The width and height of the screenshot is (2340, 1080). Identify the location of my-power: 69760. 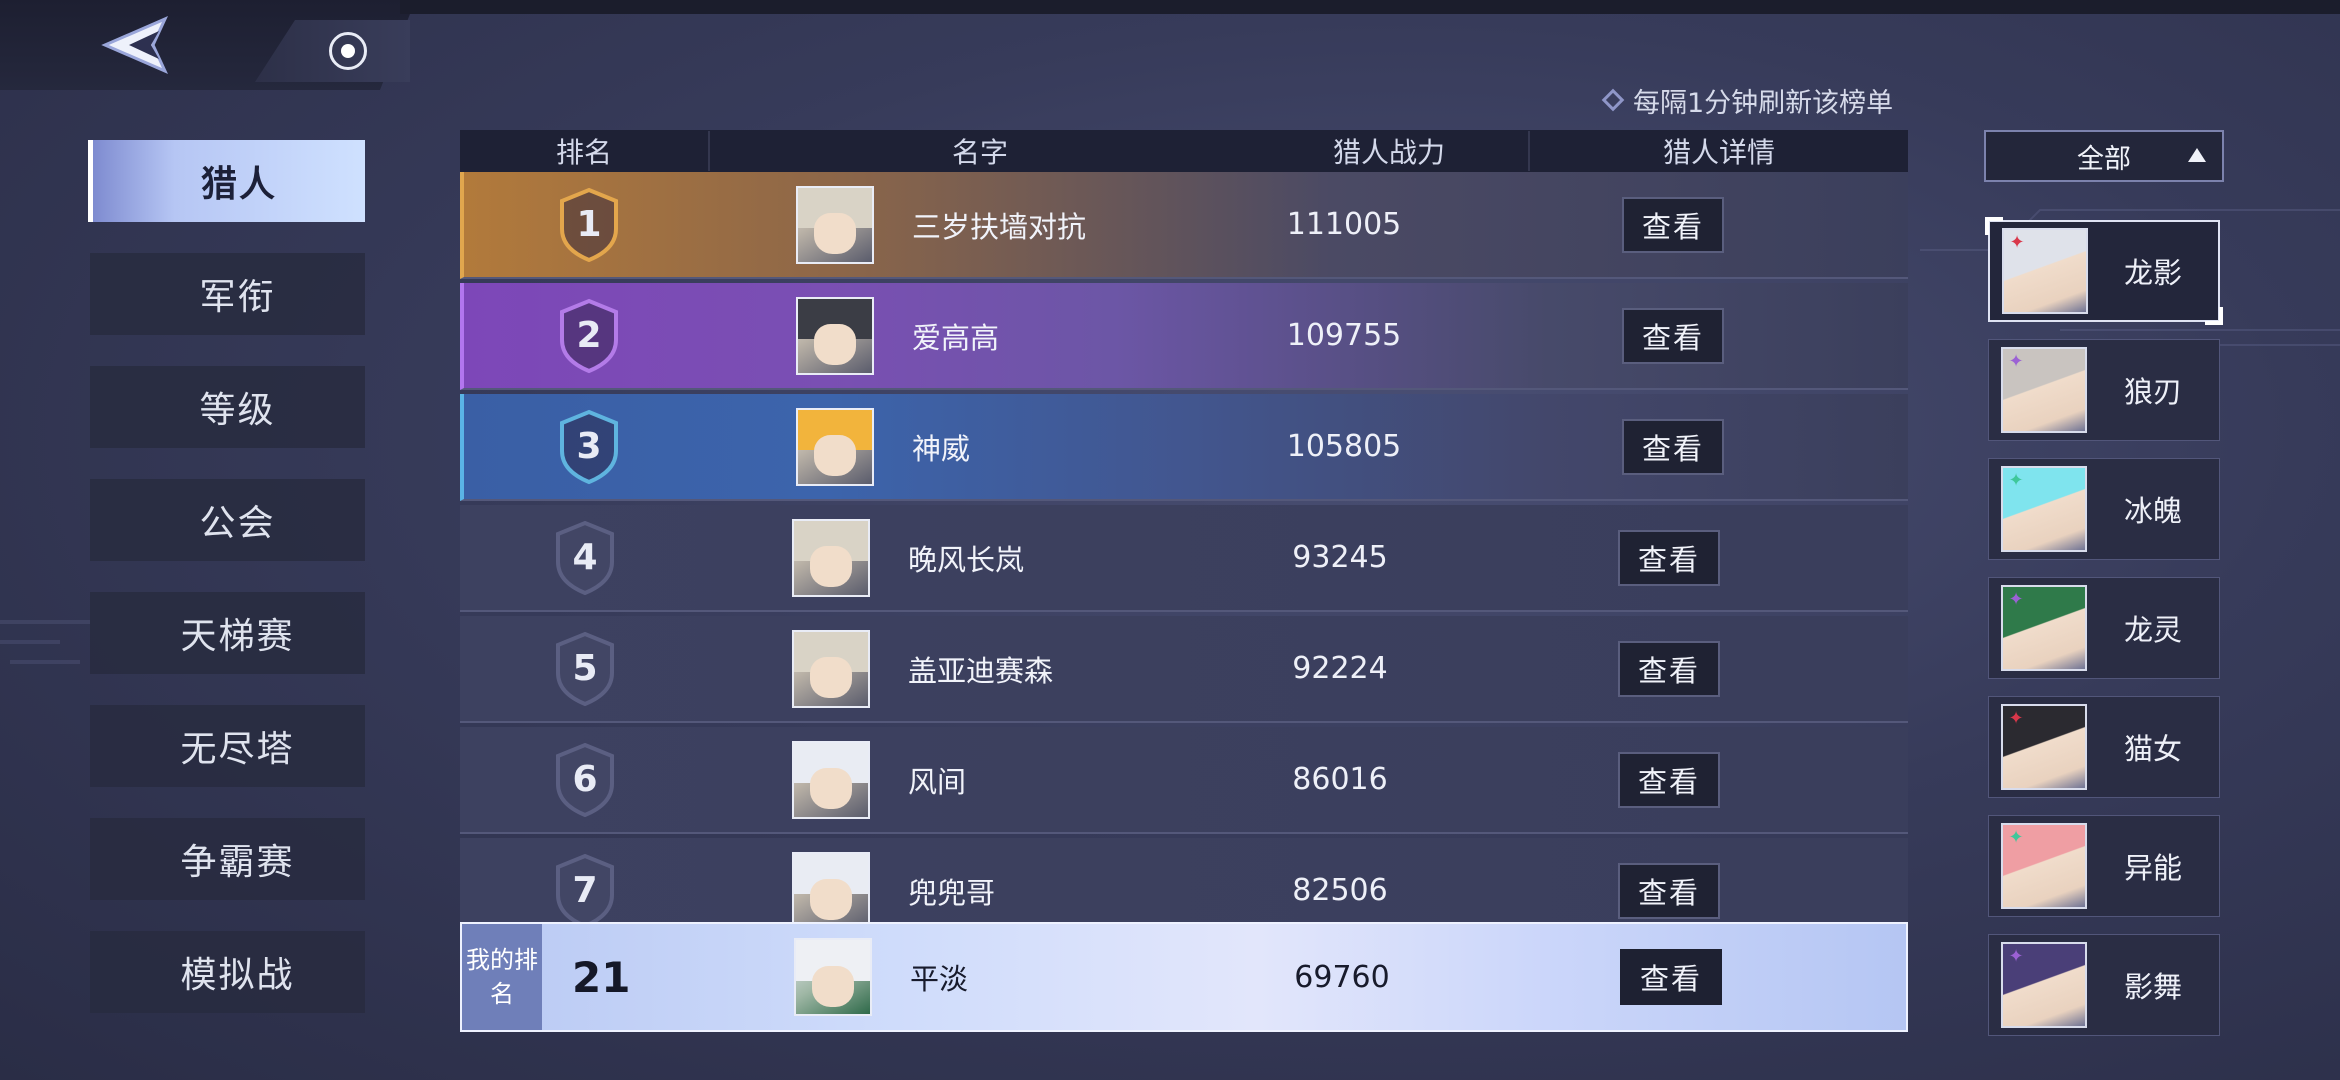
(1342, 977).